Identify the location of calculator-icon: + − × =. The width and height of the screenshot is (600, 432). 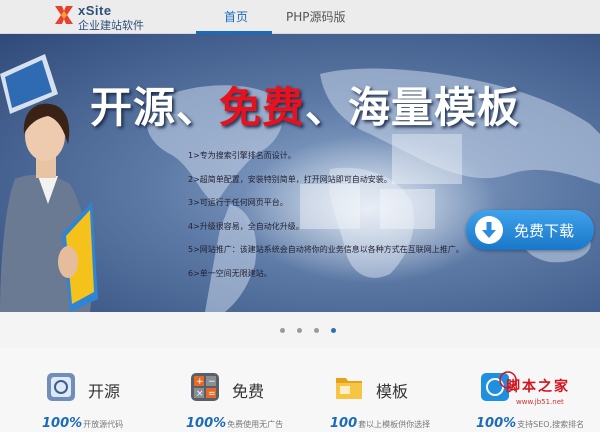
(205, 387).